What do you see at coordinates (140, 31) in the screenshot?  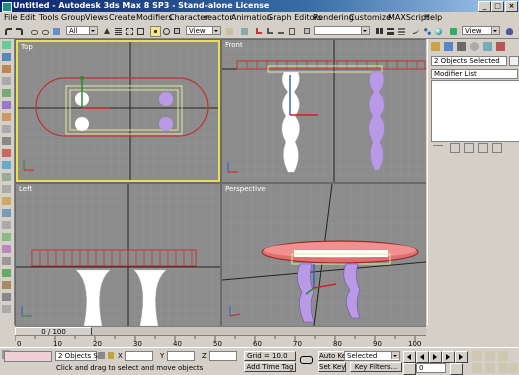 I see `window-crossing-button` at bounding box center [140, 31].